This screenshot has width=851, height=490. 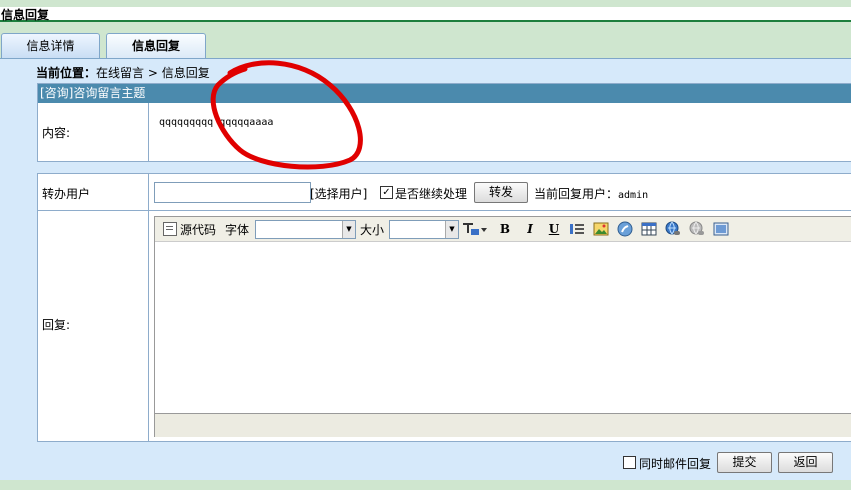 I want to click on link-icon, so click(x=673, y=229).